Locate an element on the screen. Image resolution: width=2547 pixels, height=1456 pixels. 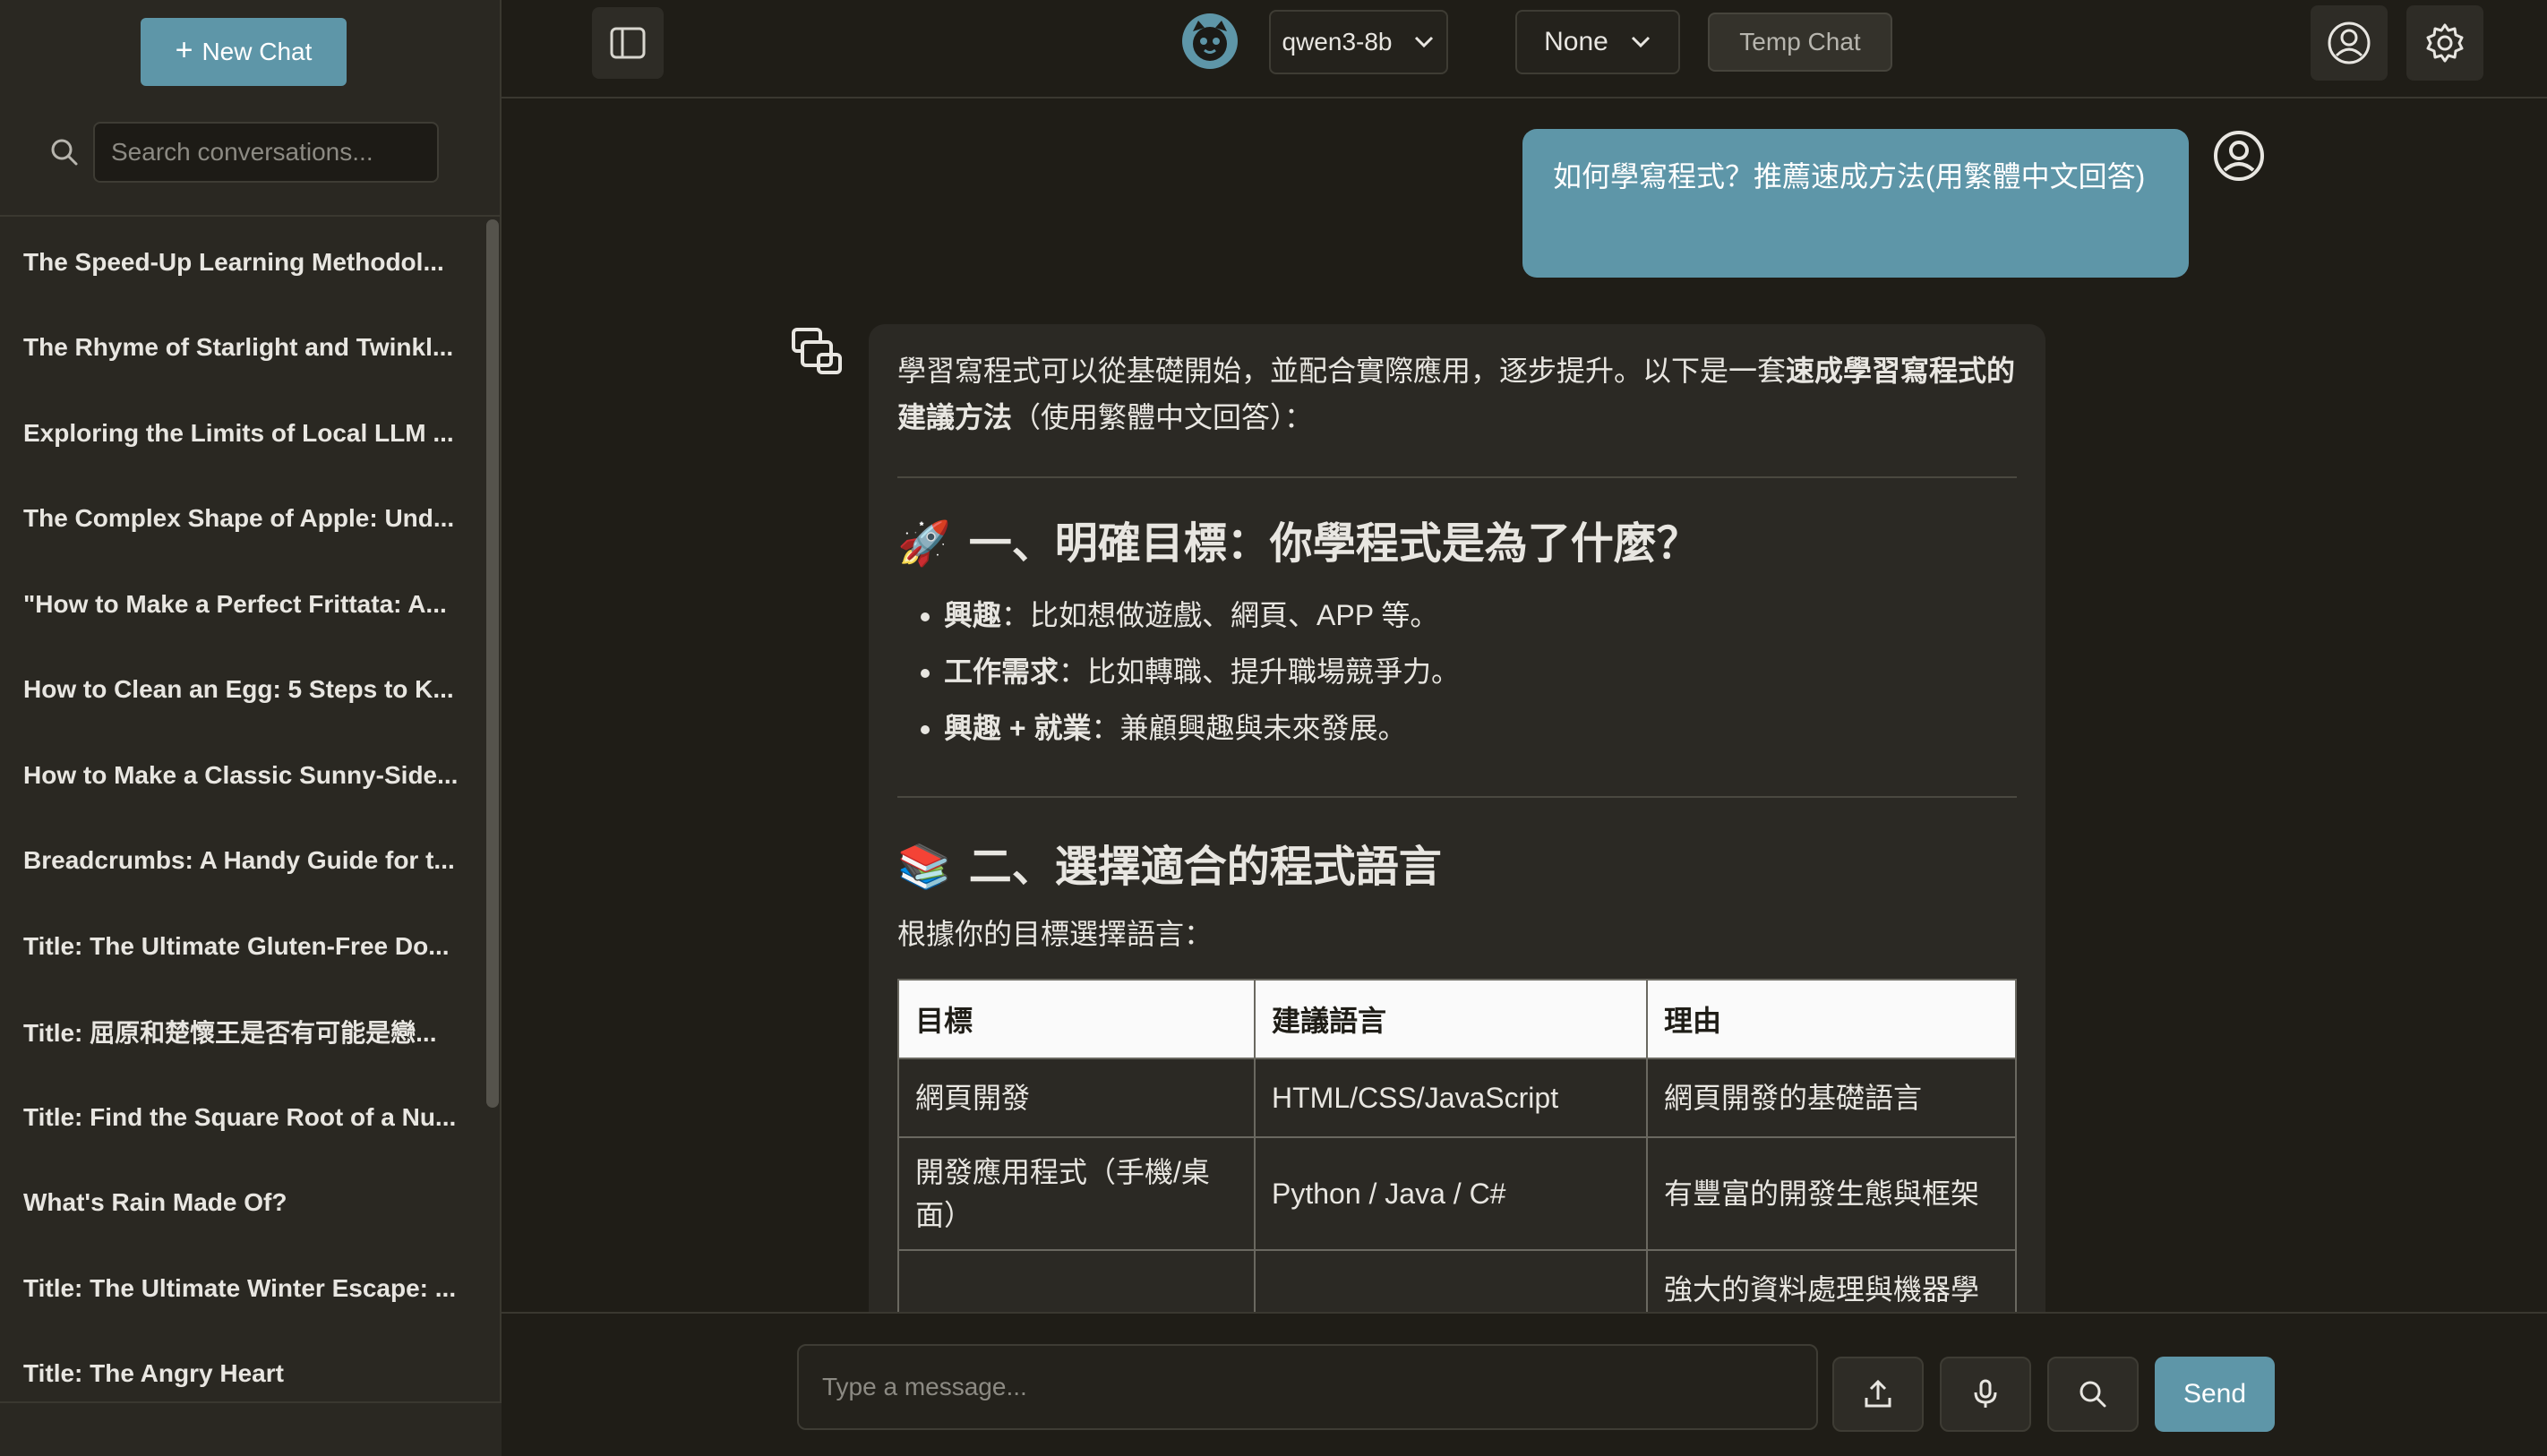
table-cell: 有豐富的開發生態與框架 is located at coordinates (1831, 1193).